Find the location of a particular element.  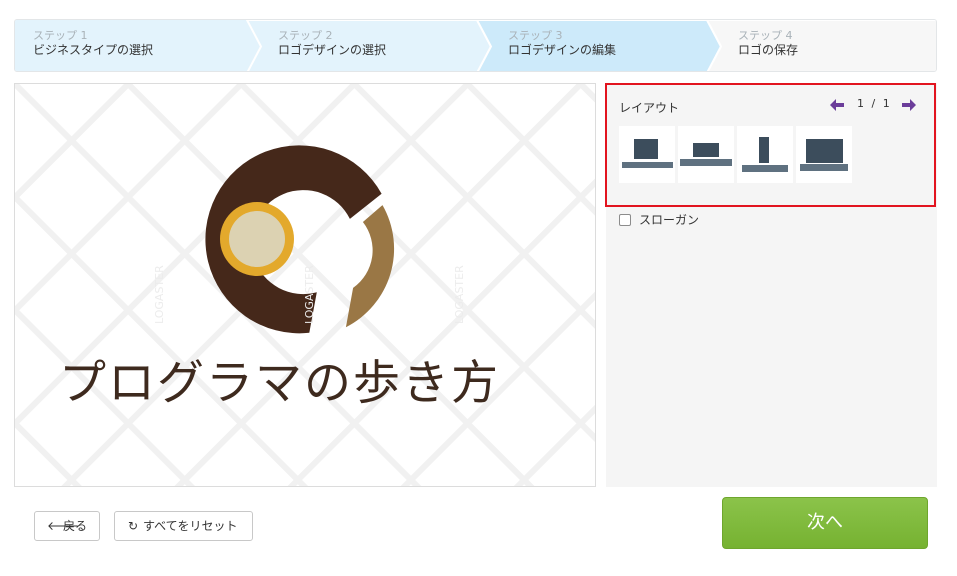

step-label: ロゴの保存 is located at coordinates (768, 50).